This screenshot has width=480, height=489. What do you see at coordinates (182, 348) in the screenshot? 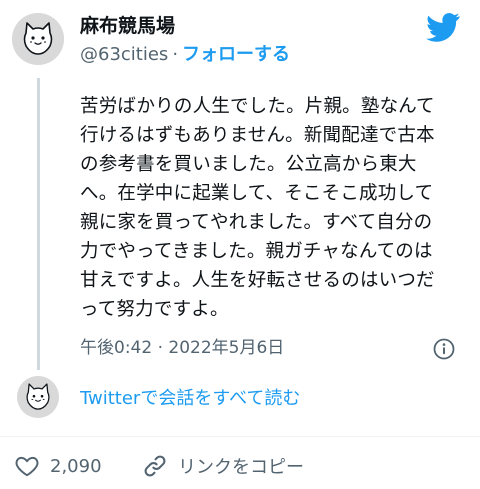
I see `tweet-timestamp: 午後0:42 · 2022年5月6日` at bounding box center [182, 348].